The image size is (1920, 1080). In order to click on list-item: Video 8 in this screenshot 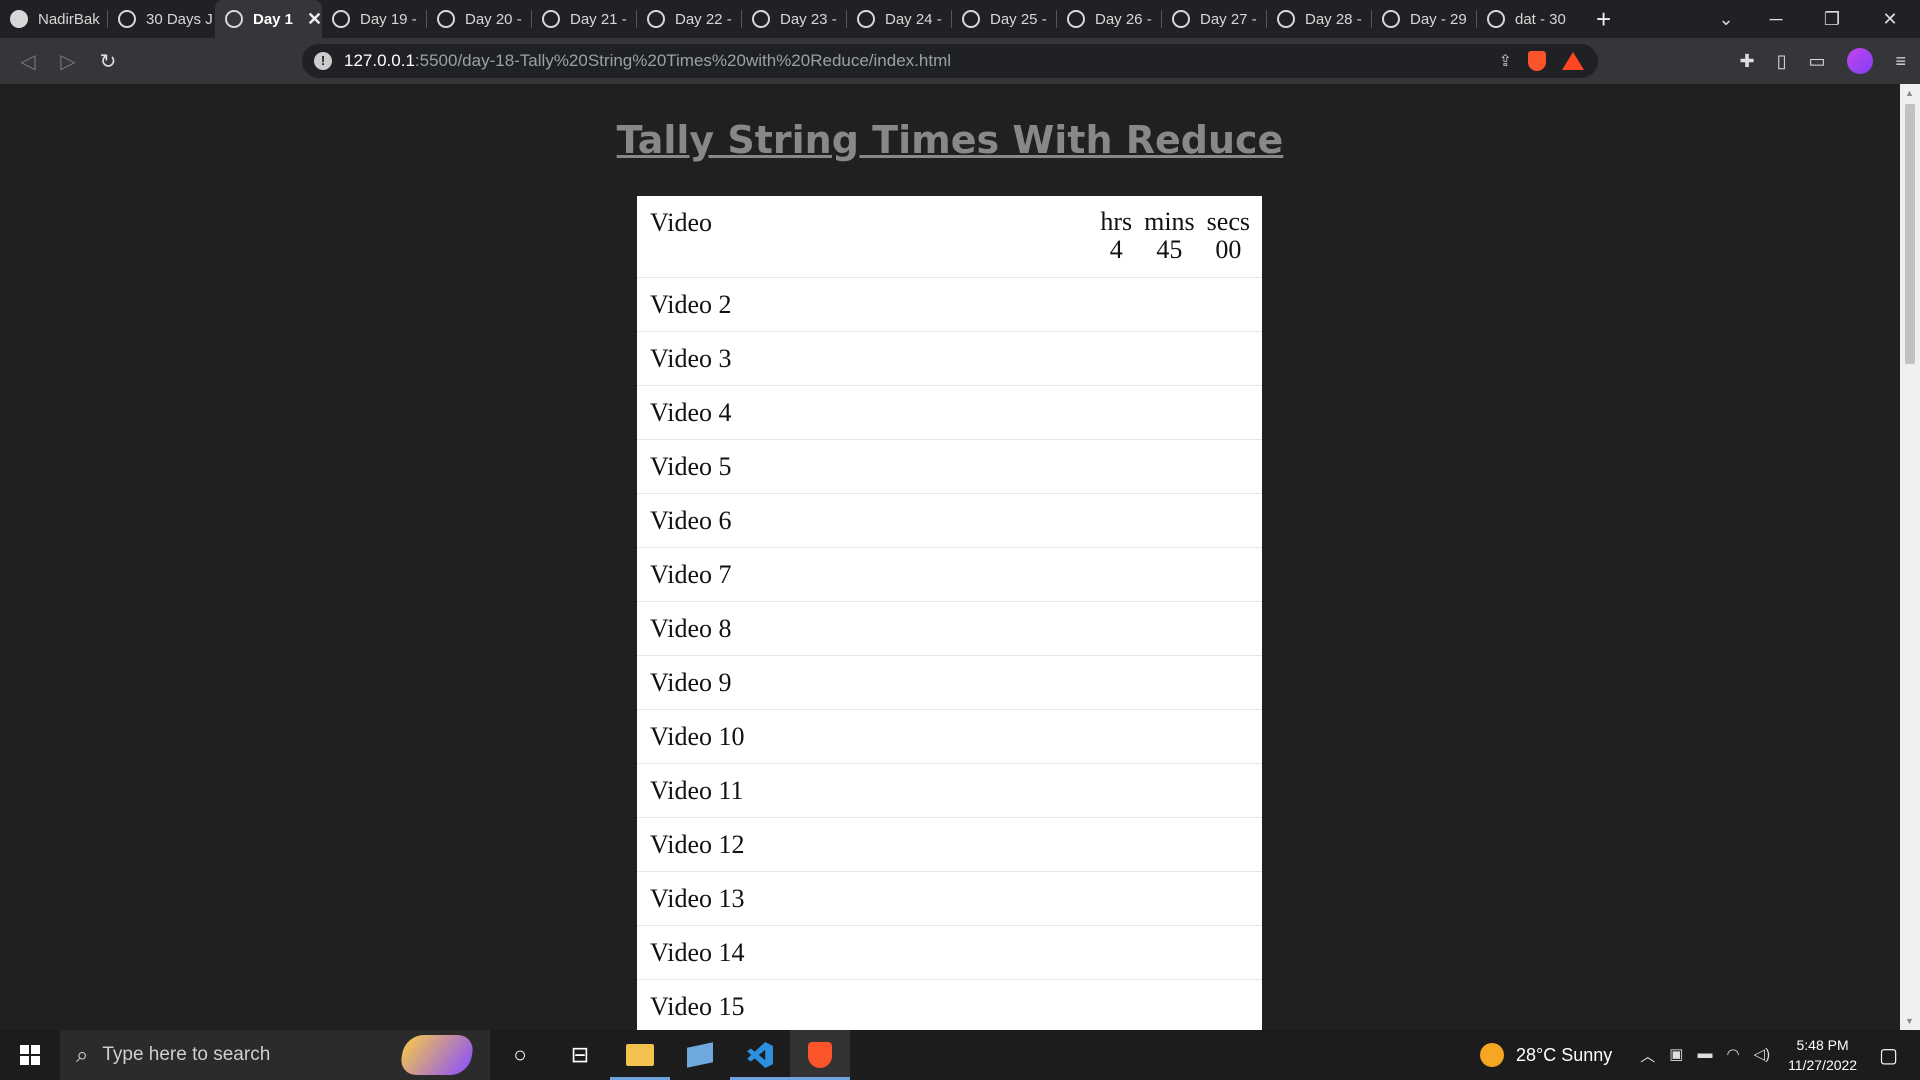, I will do `click(949, 629)`.